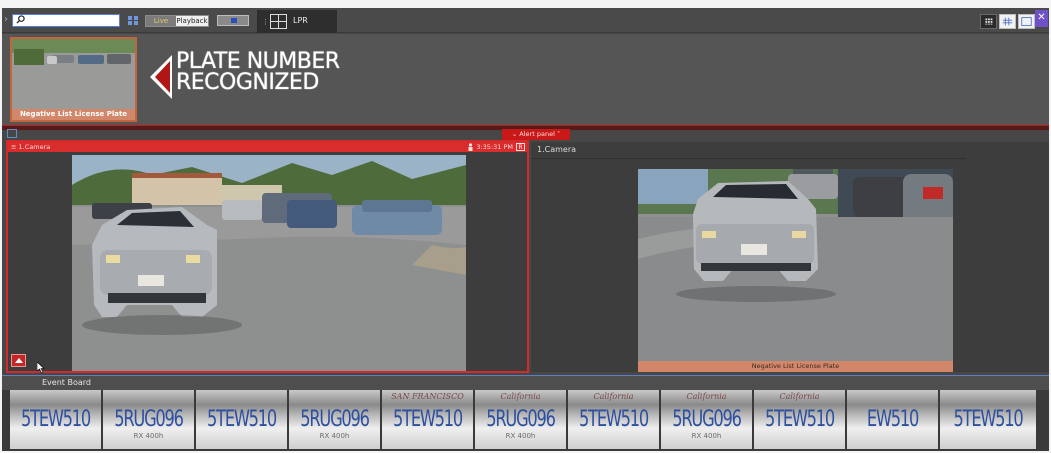  Describe the element at coordinates (12, 133) in the screenshot. I see `camera-select-icon` at that location.